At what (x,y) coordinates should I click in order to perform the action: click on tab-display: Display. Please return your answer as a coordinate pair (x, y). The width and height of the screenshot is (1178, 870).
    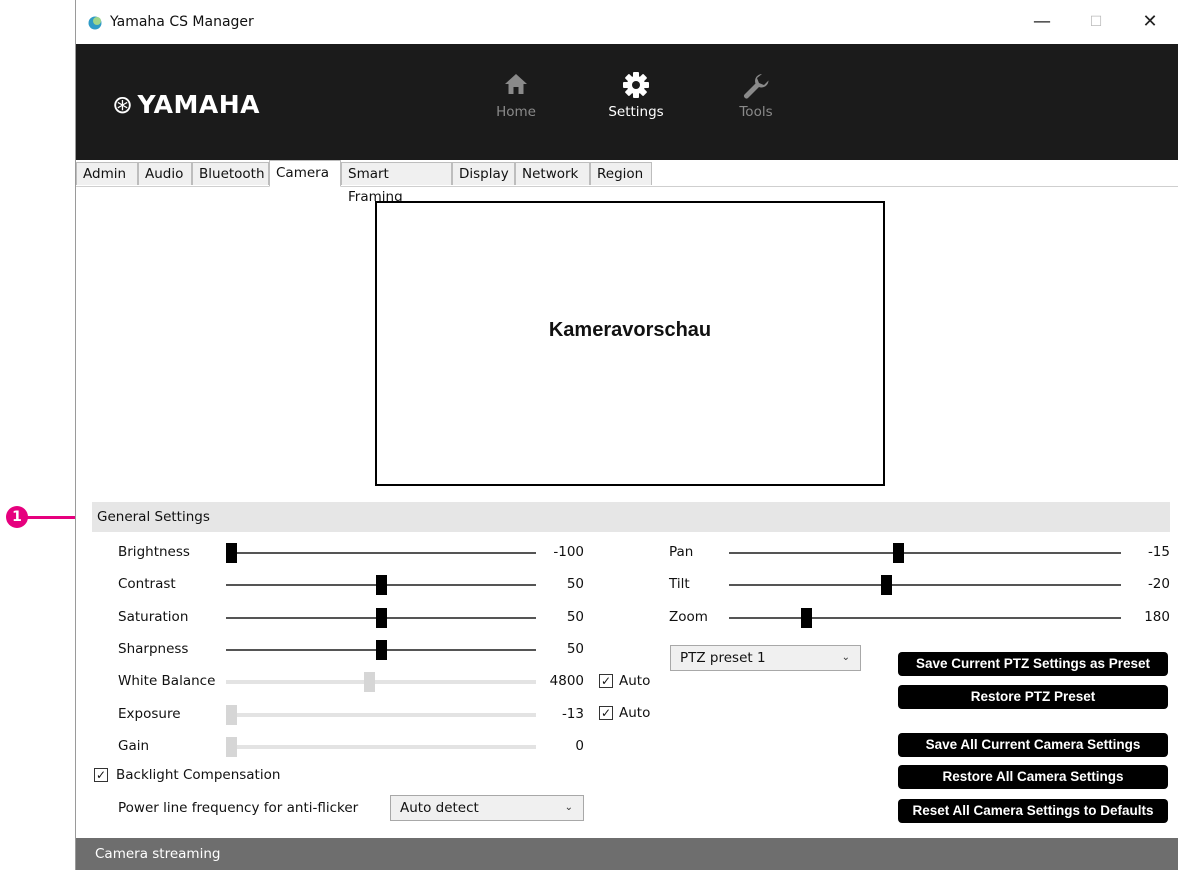
    Looking at the image, I should click on (483, 173).